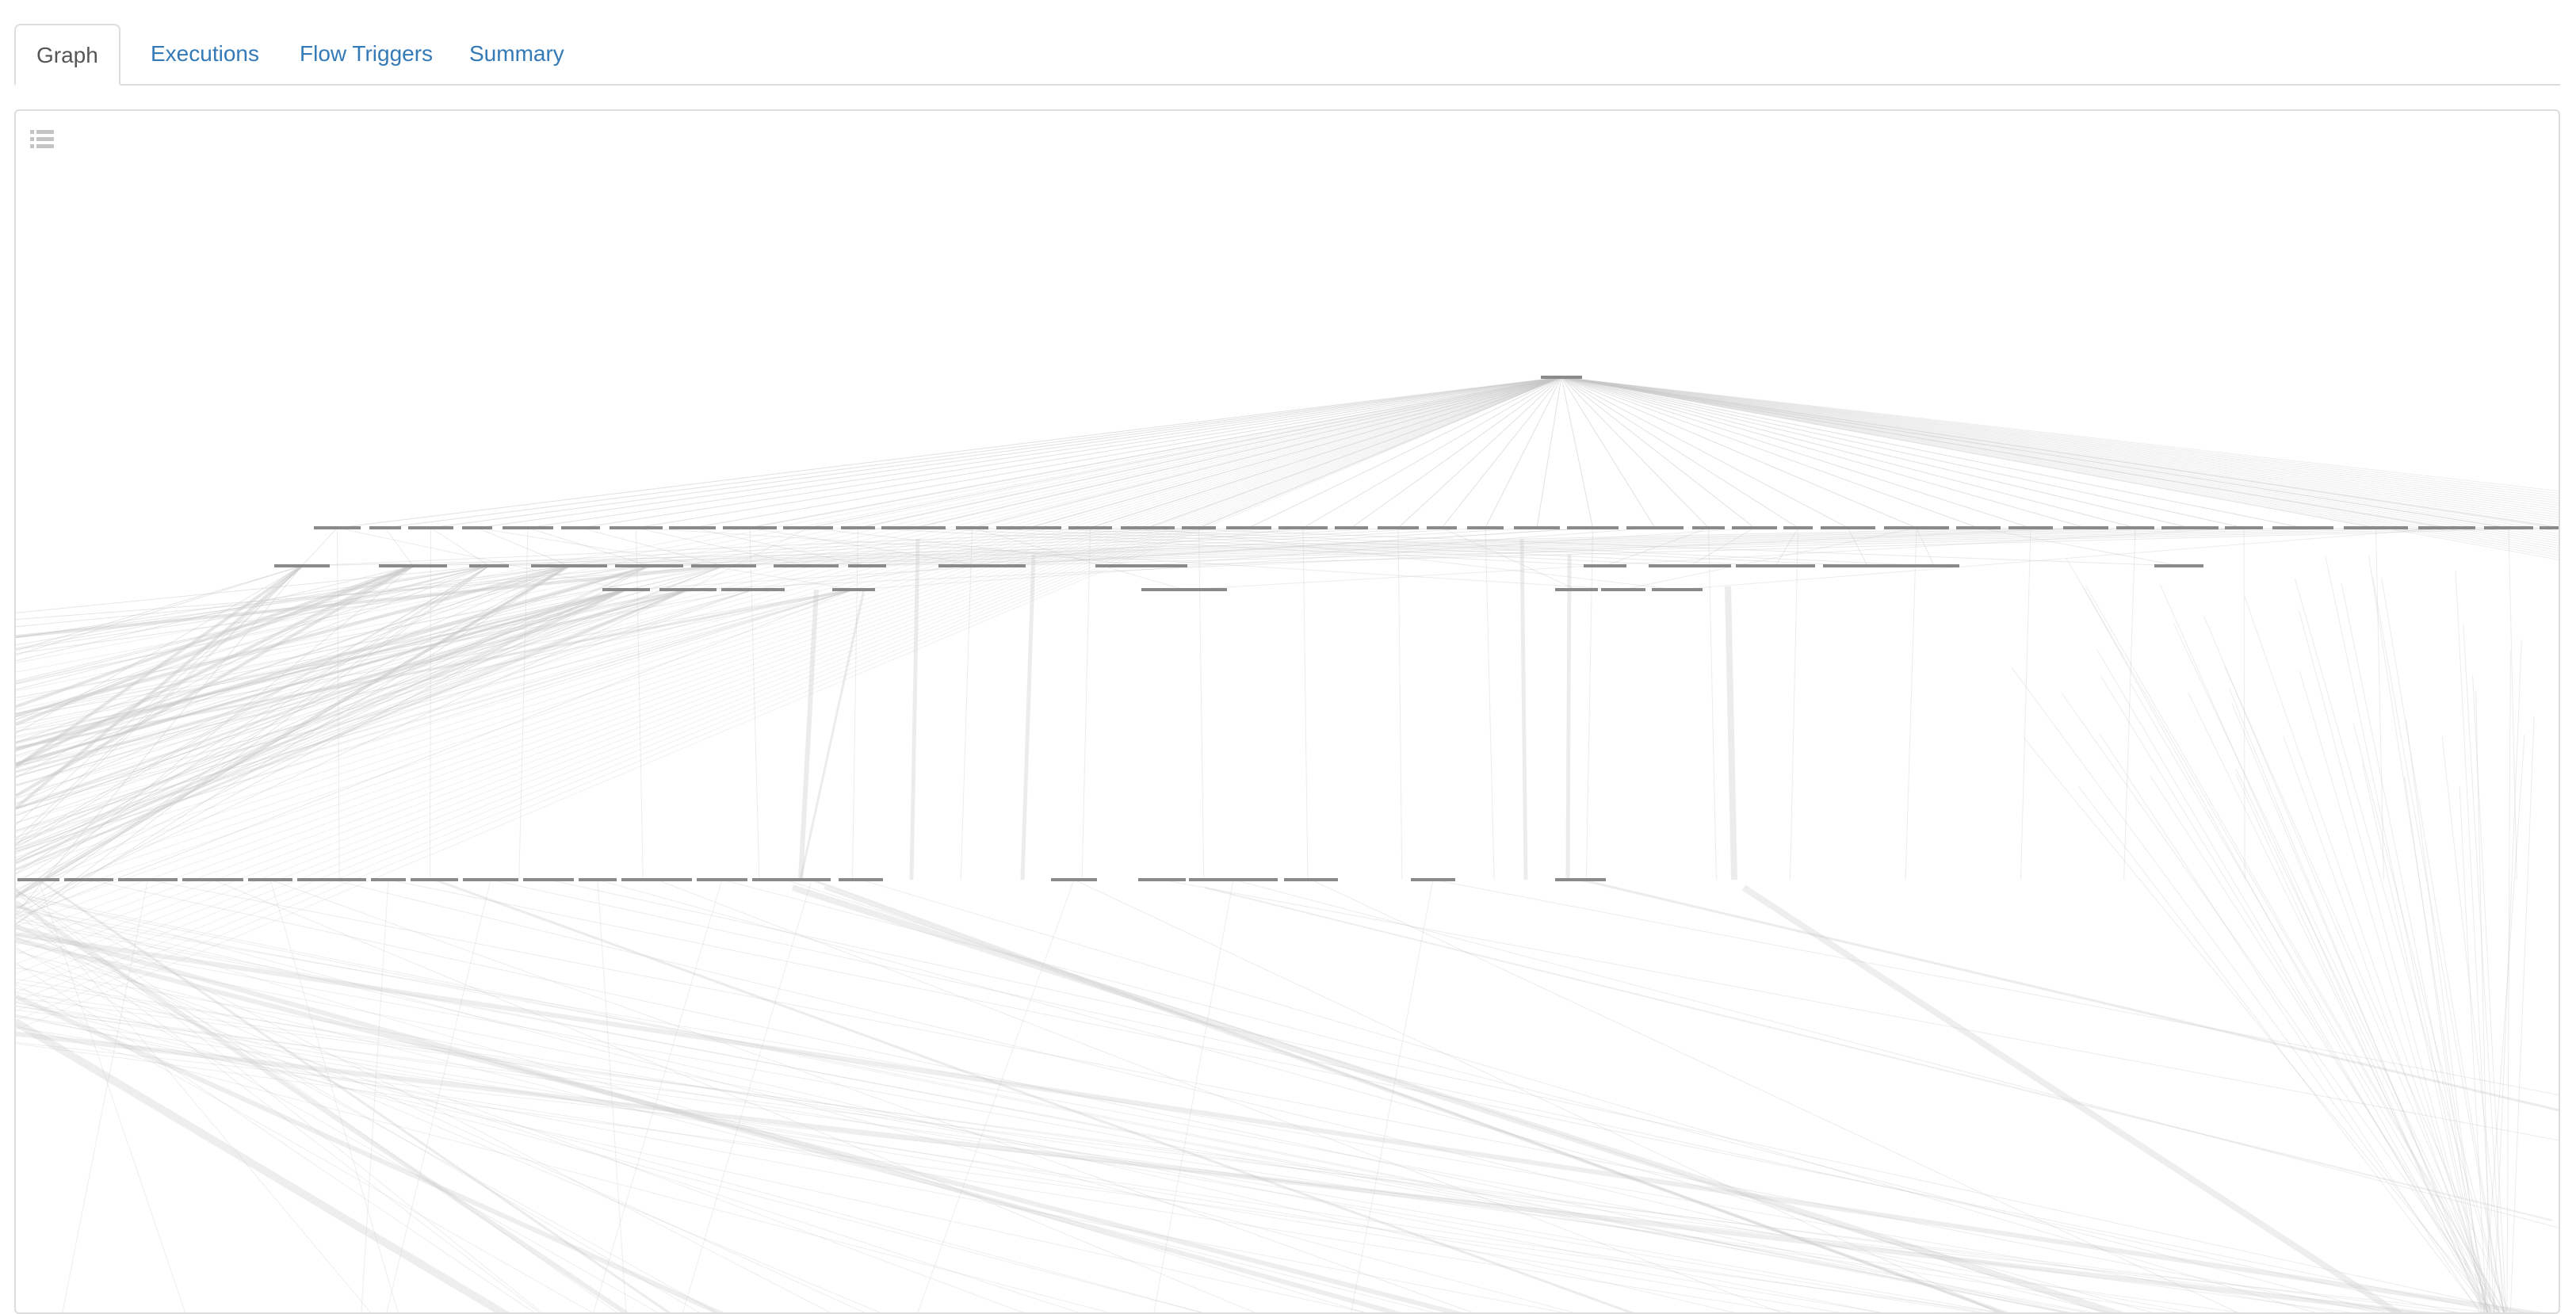  I want to click on graph-root-node, so click(1561, 377).